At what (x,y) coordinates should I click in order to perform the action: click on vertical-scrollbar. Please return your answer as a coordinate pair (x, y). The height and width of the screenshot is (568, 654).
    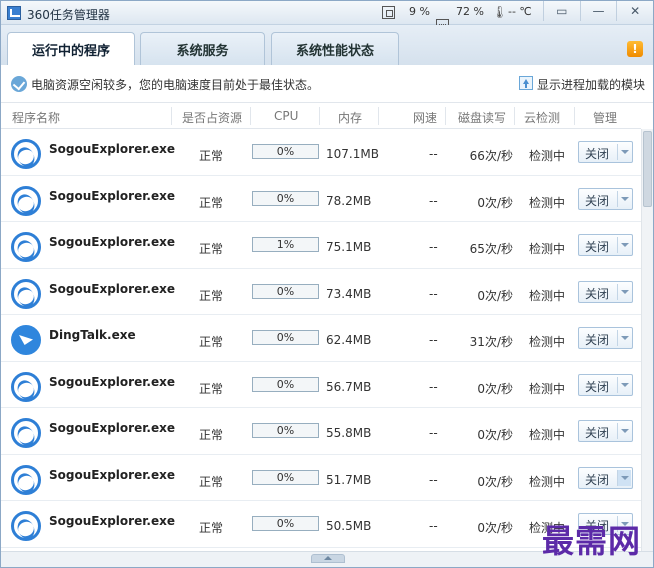
    Looking at the image, I should click on (647, 344).